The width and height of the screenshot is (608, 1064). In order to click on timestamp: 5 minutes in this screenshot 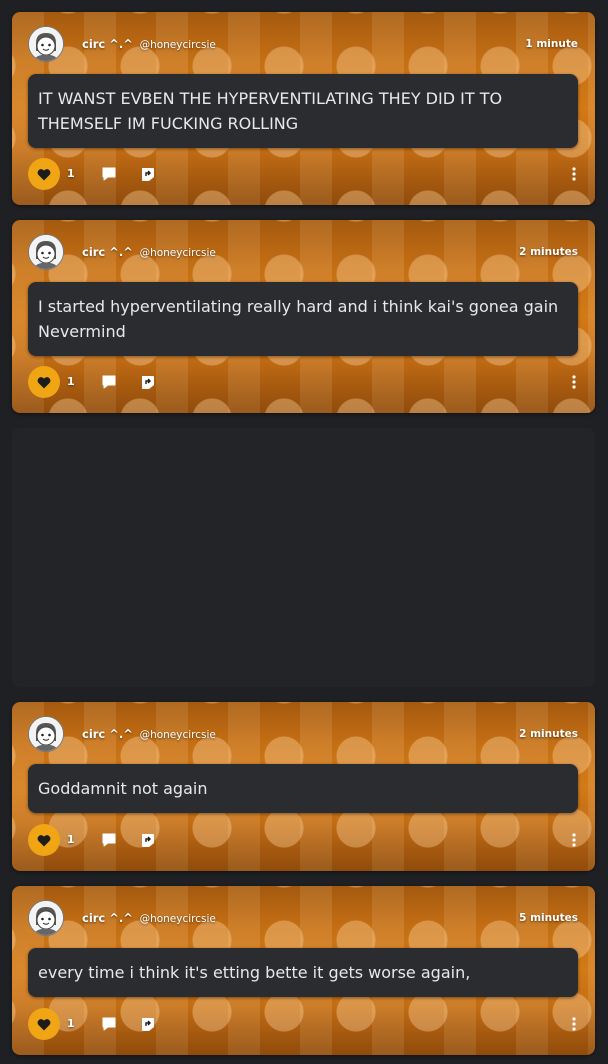, I will do `click(548, 918)`.